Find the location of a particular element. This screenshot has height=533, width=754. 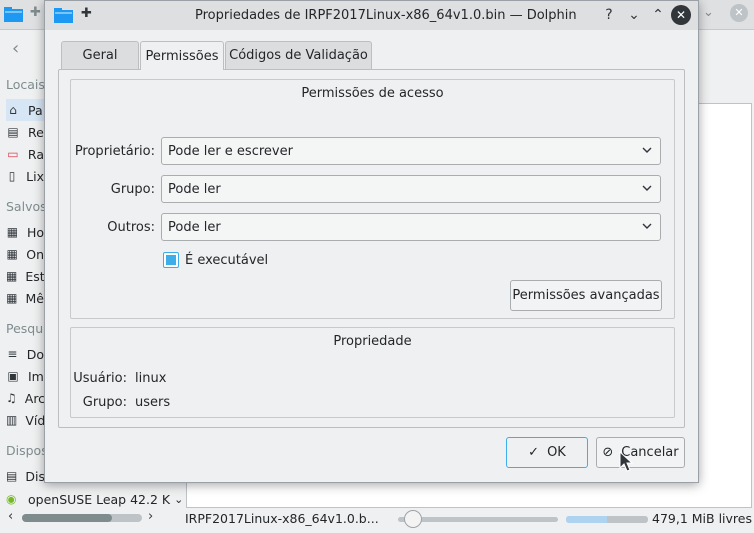

others-permission-select: Pode ler is located at coordinates (411, 227).